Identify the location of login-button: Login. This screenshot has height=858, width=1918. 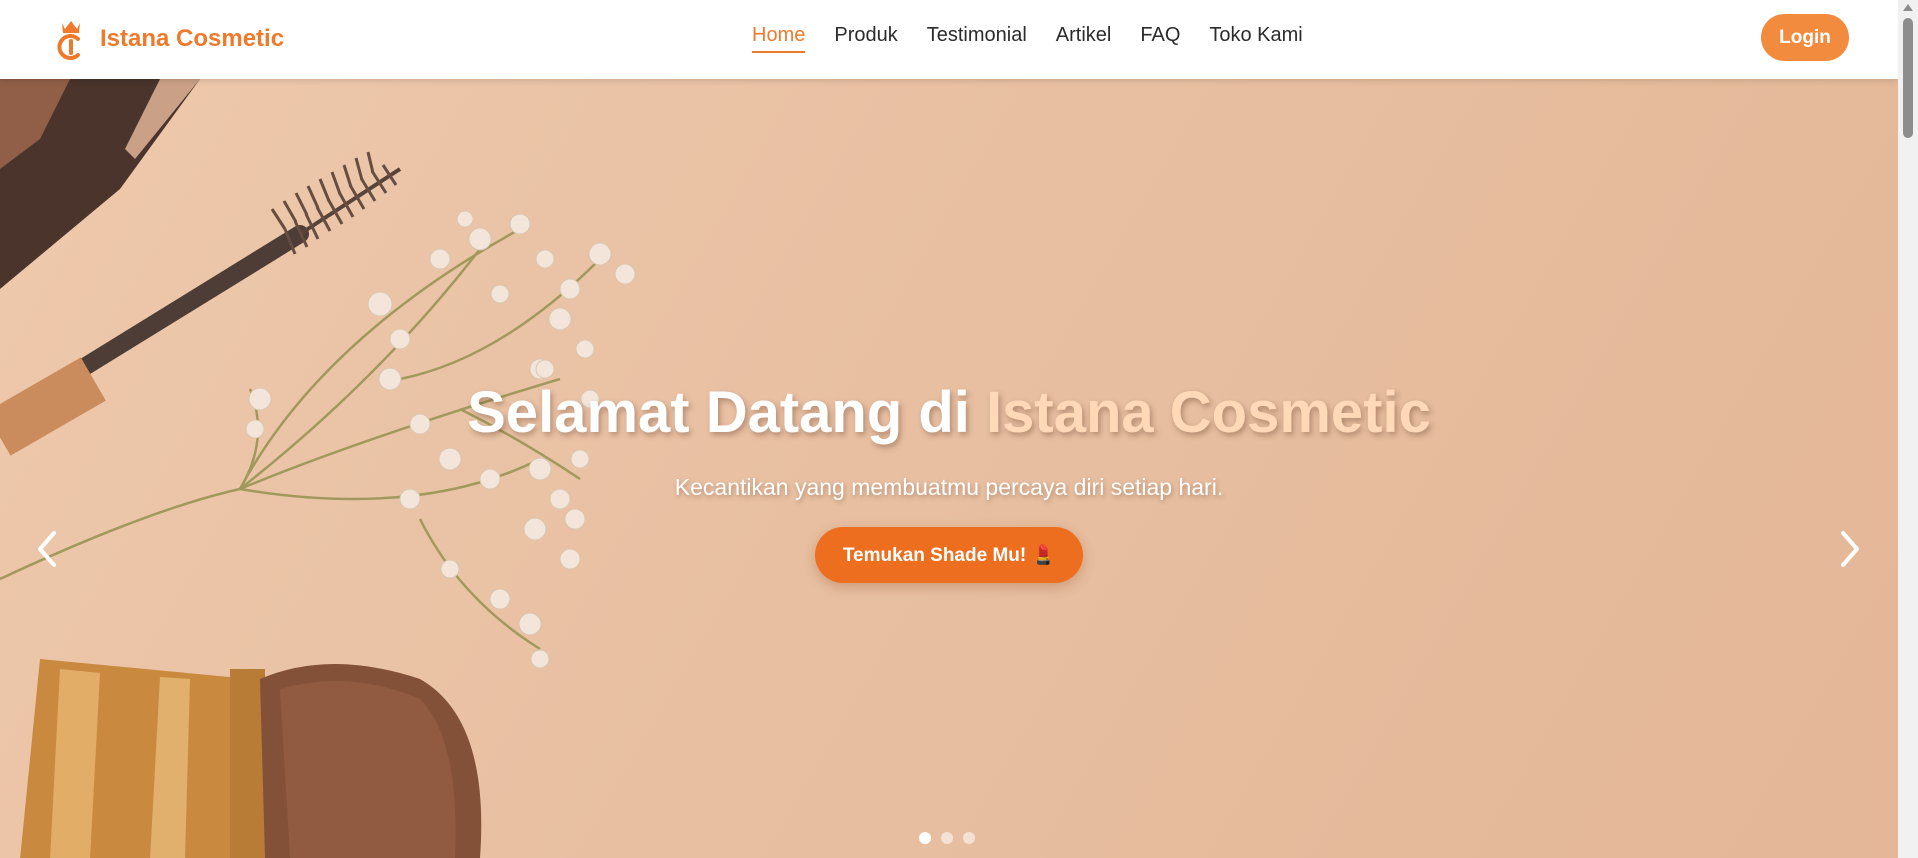
(1805, 37).